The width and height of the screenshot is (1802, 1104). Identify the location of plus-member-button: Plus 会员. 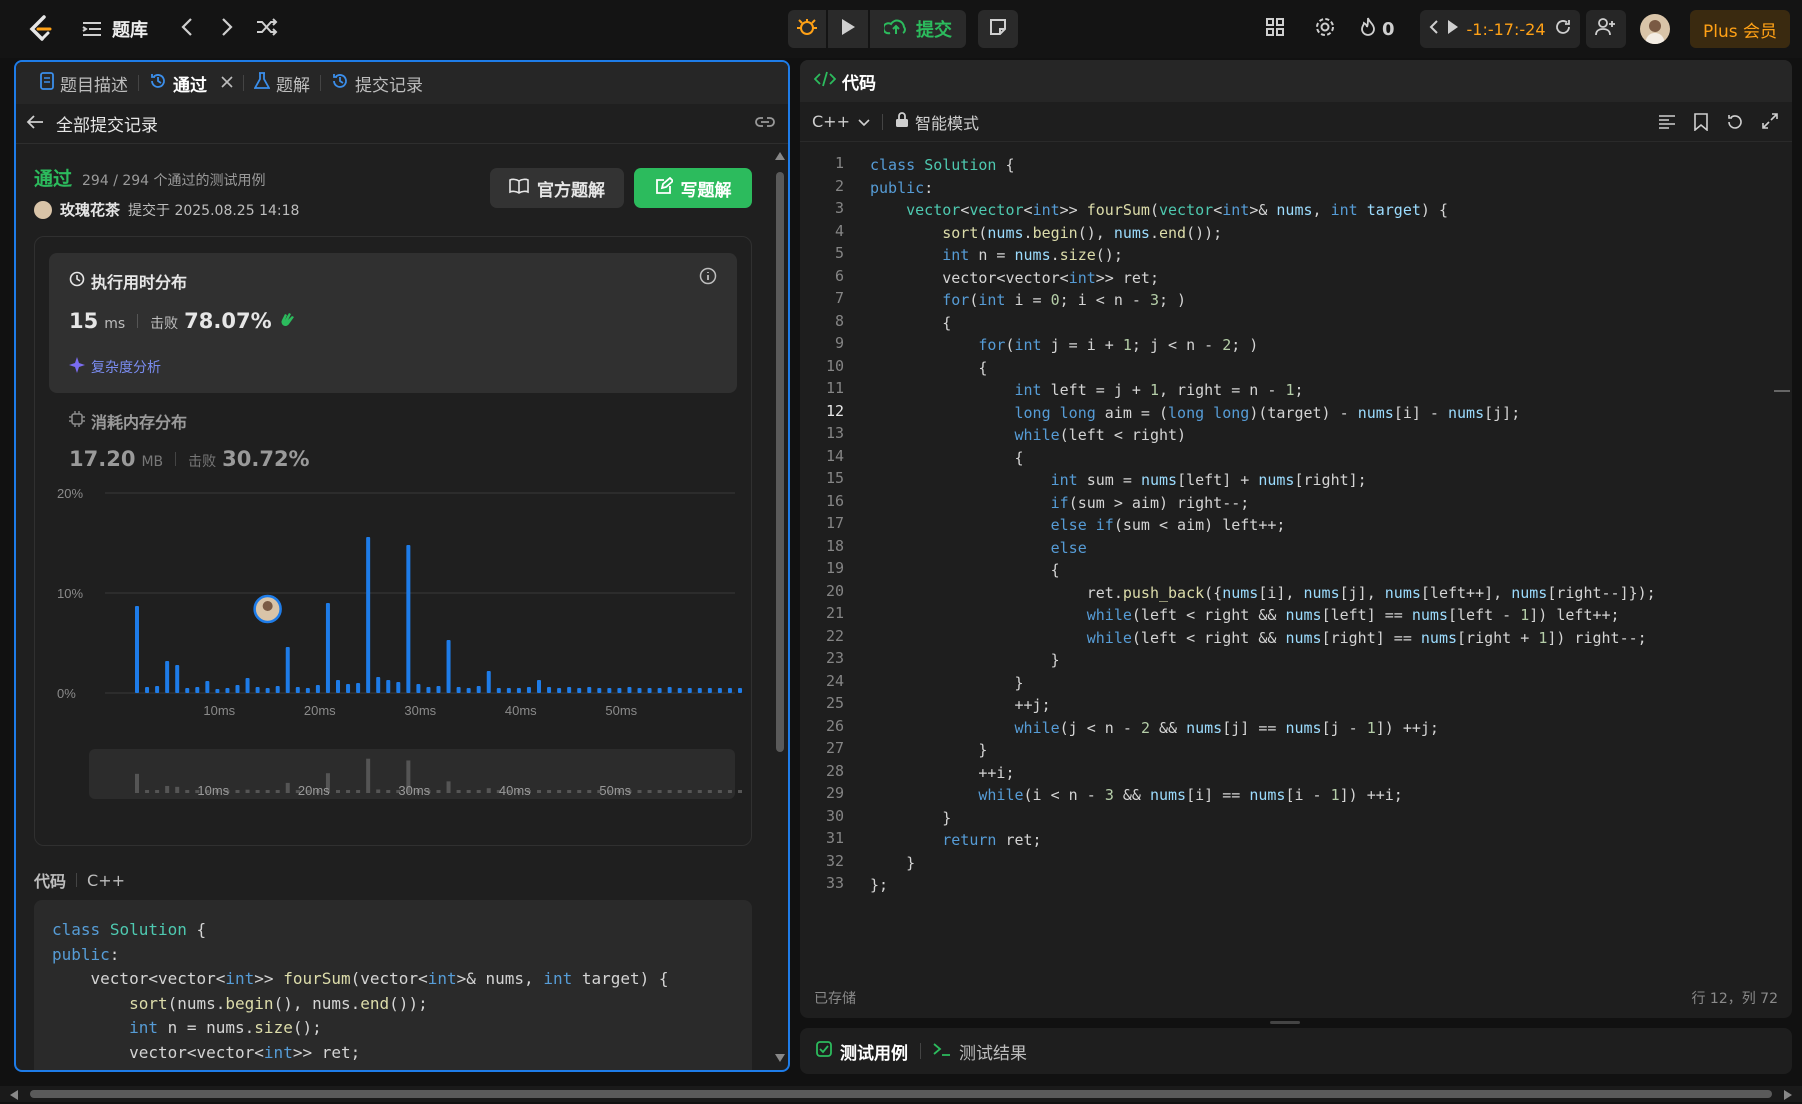
(1740, 29).